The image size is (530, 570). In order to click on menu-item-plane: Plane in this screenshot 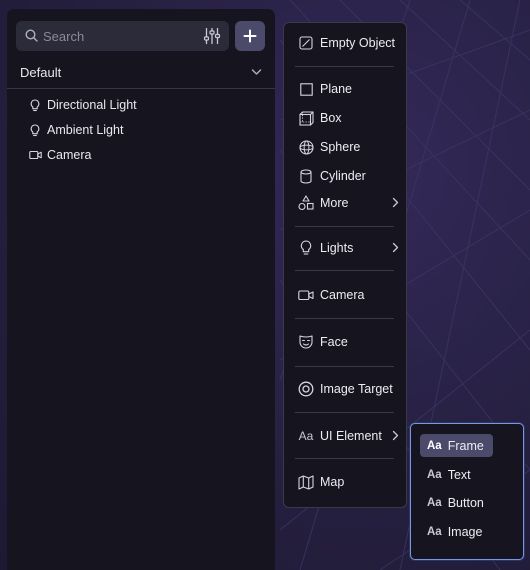, I will do `click(347, 89)`.